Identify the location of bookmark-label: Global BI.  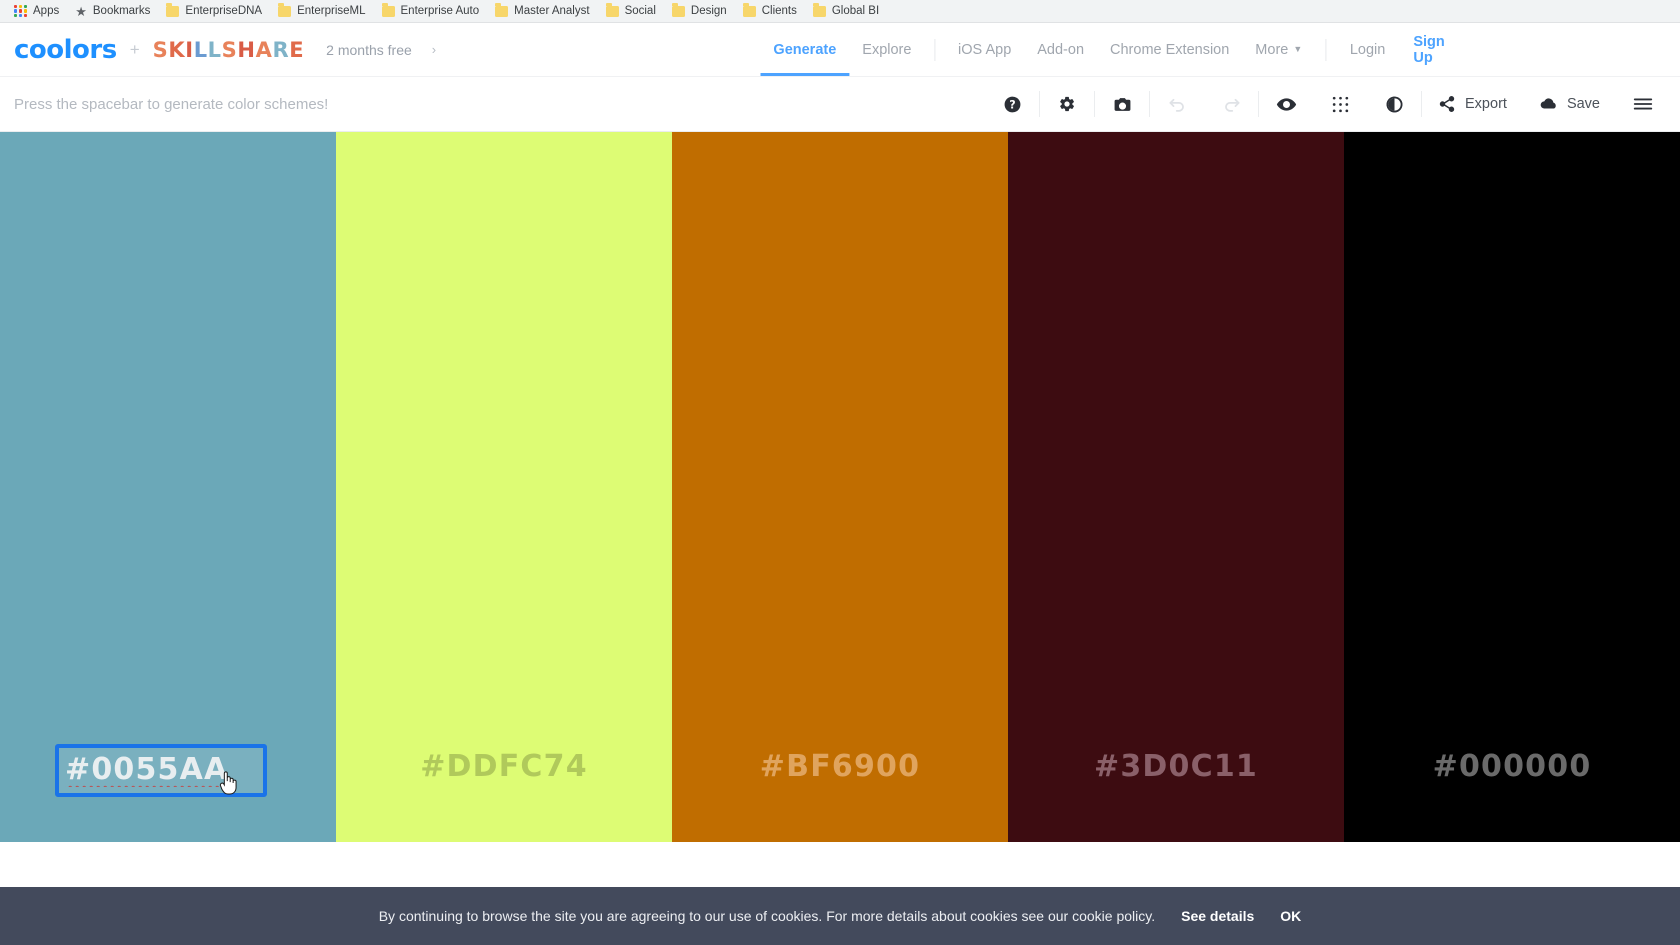
(855, 11).